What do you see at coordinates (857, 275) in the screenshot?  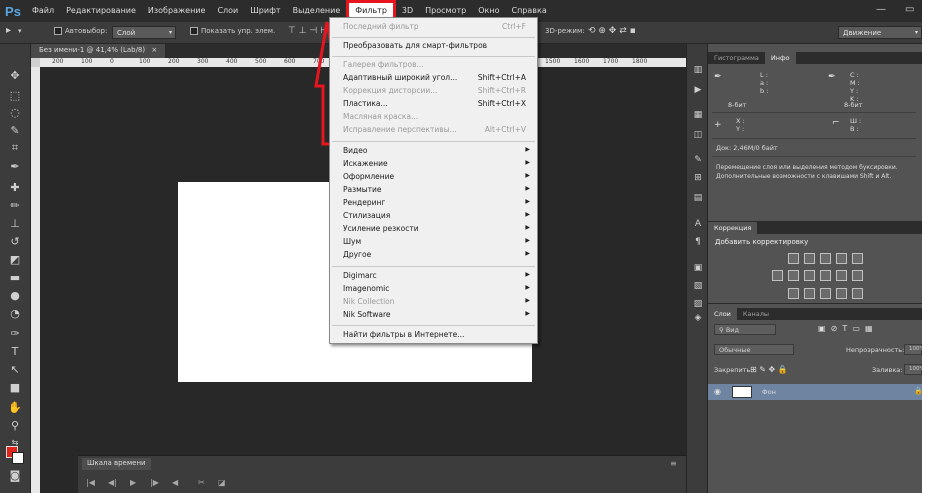 I see `color-lookup-icon` at bounding box center [857, 275].